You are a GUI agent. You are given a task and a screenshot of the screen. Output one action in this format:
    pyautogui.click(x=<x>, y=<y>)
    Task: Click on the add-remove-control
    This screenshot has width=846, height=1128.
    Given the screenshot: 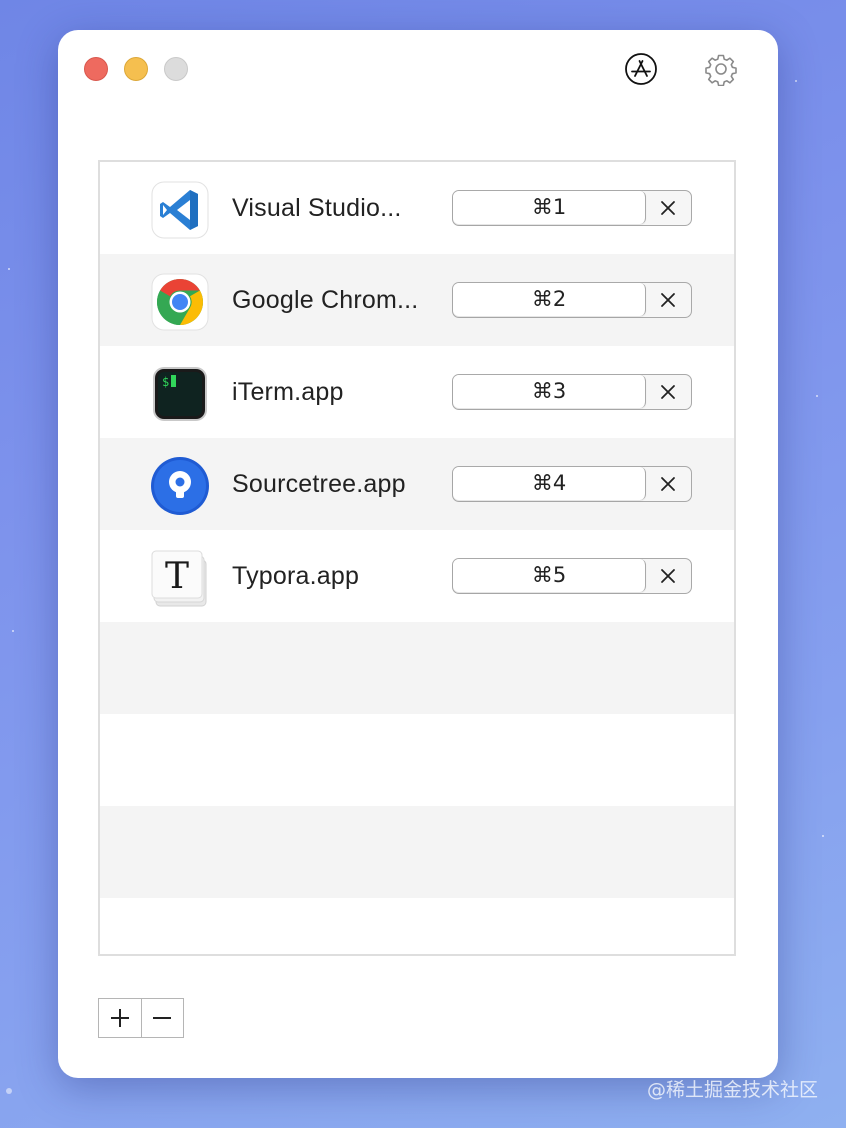 What is the action you would take?
    pyautogui.click(x=141, y=1018)
    